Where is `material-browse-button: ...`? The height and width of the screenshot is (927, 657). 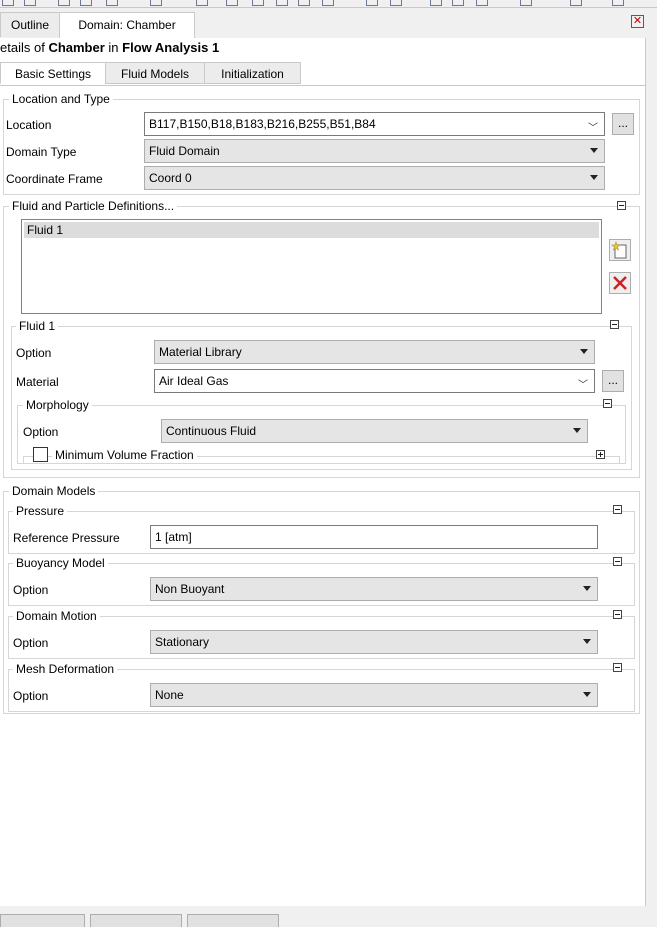 material-browse-button: ... is located at coordinates (613, 381).